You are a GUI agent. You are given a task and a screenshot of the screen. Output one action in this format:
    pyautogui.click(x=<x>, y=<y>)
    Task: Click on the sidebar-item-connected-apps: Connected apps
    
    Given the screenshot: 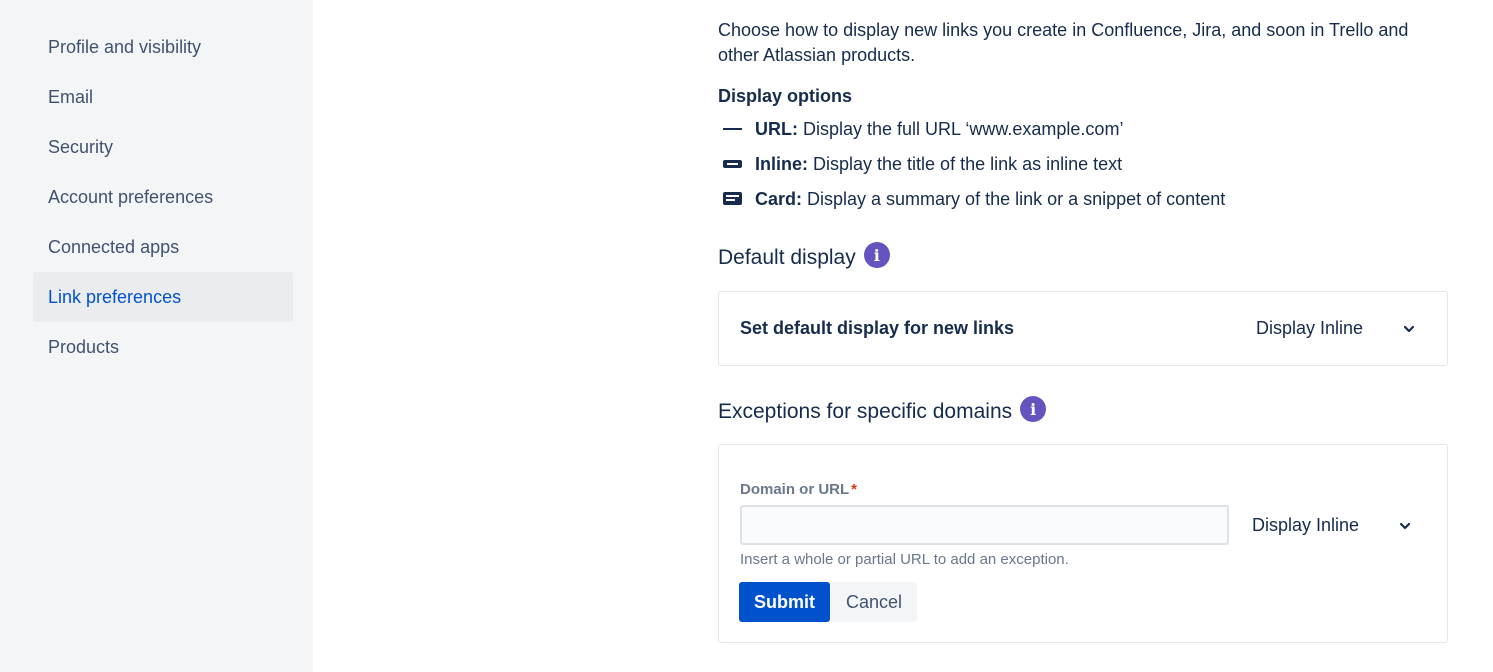 What is the action you would take?
    pyautogui.click(x=163, y=247)
    